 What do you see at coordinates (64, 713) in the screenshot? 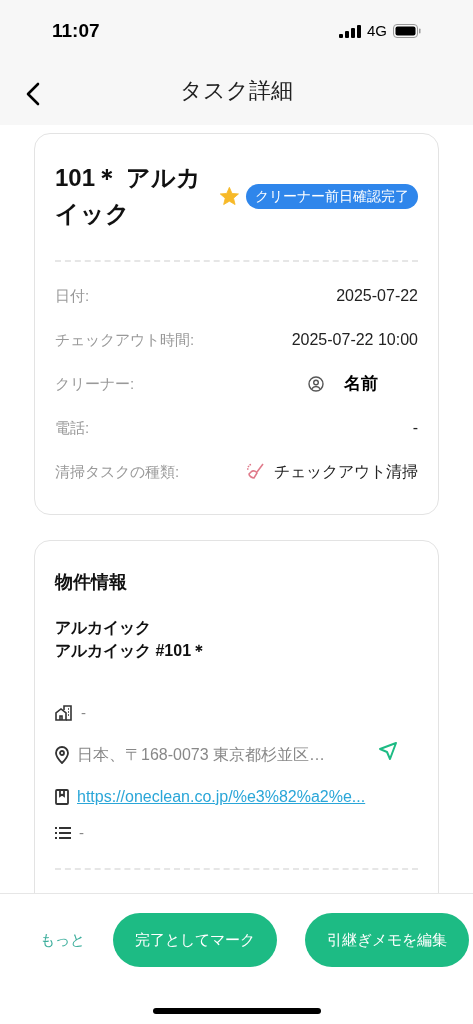
I see `building-icon` at bounding box center [64, 713].